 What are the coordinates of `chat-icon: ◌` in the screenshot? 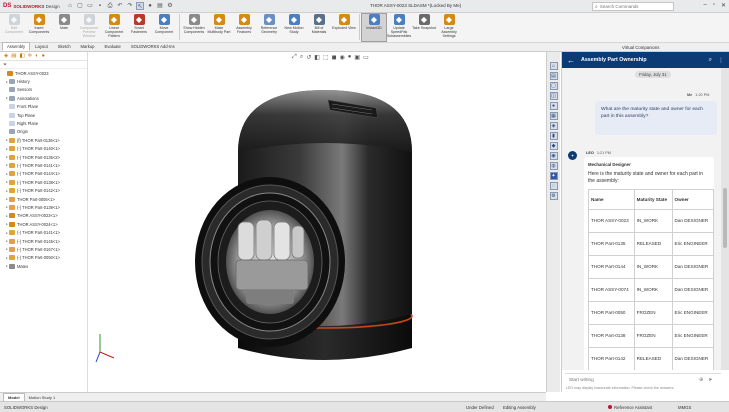 It's located at (553, 186).